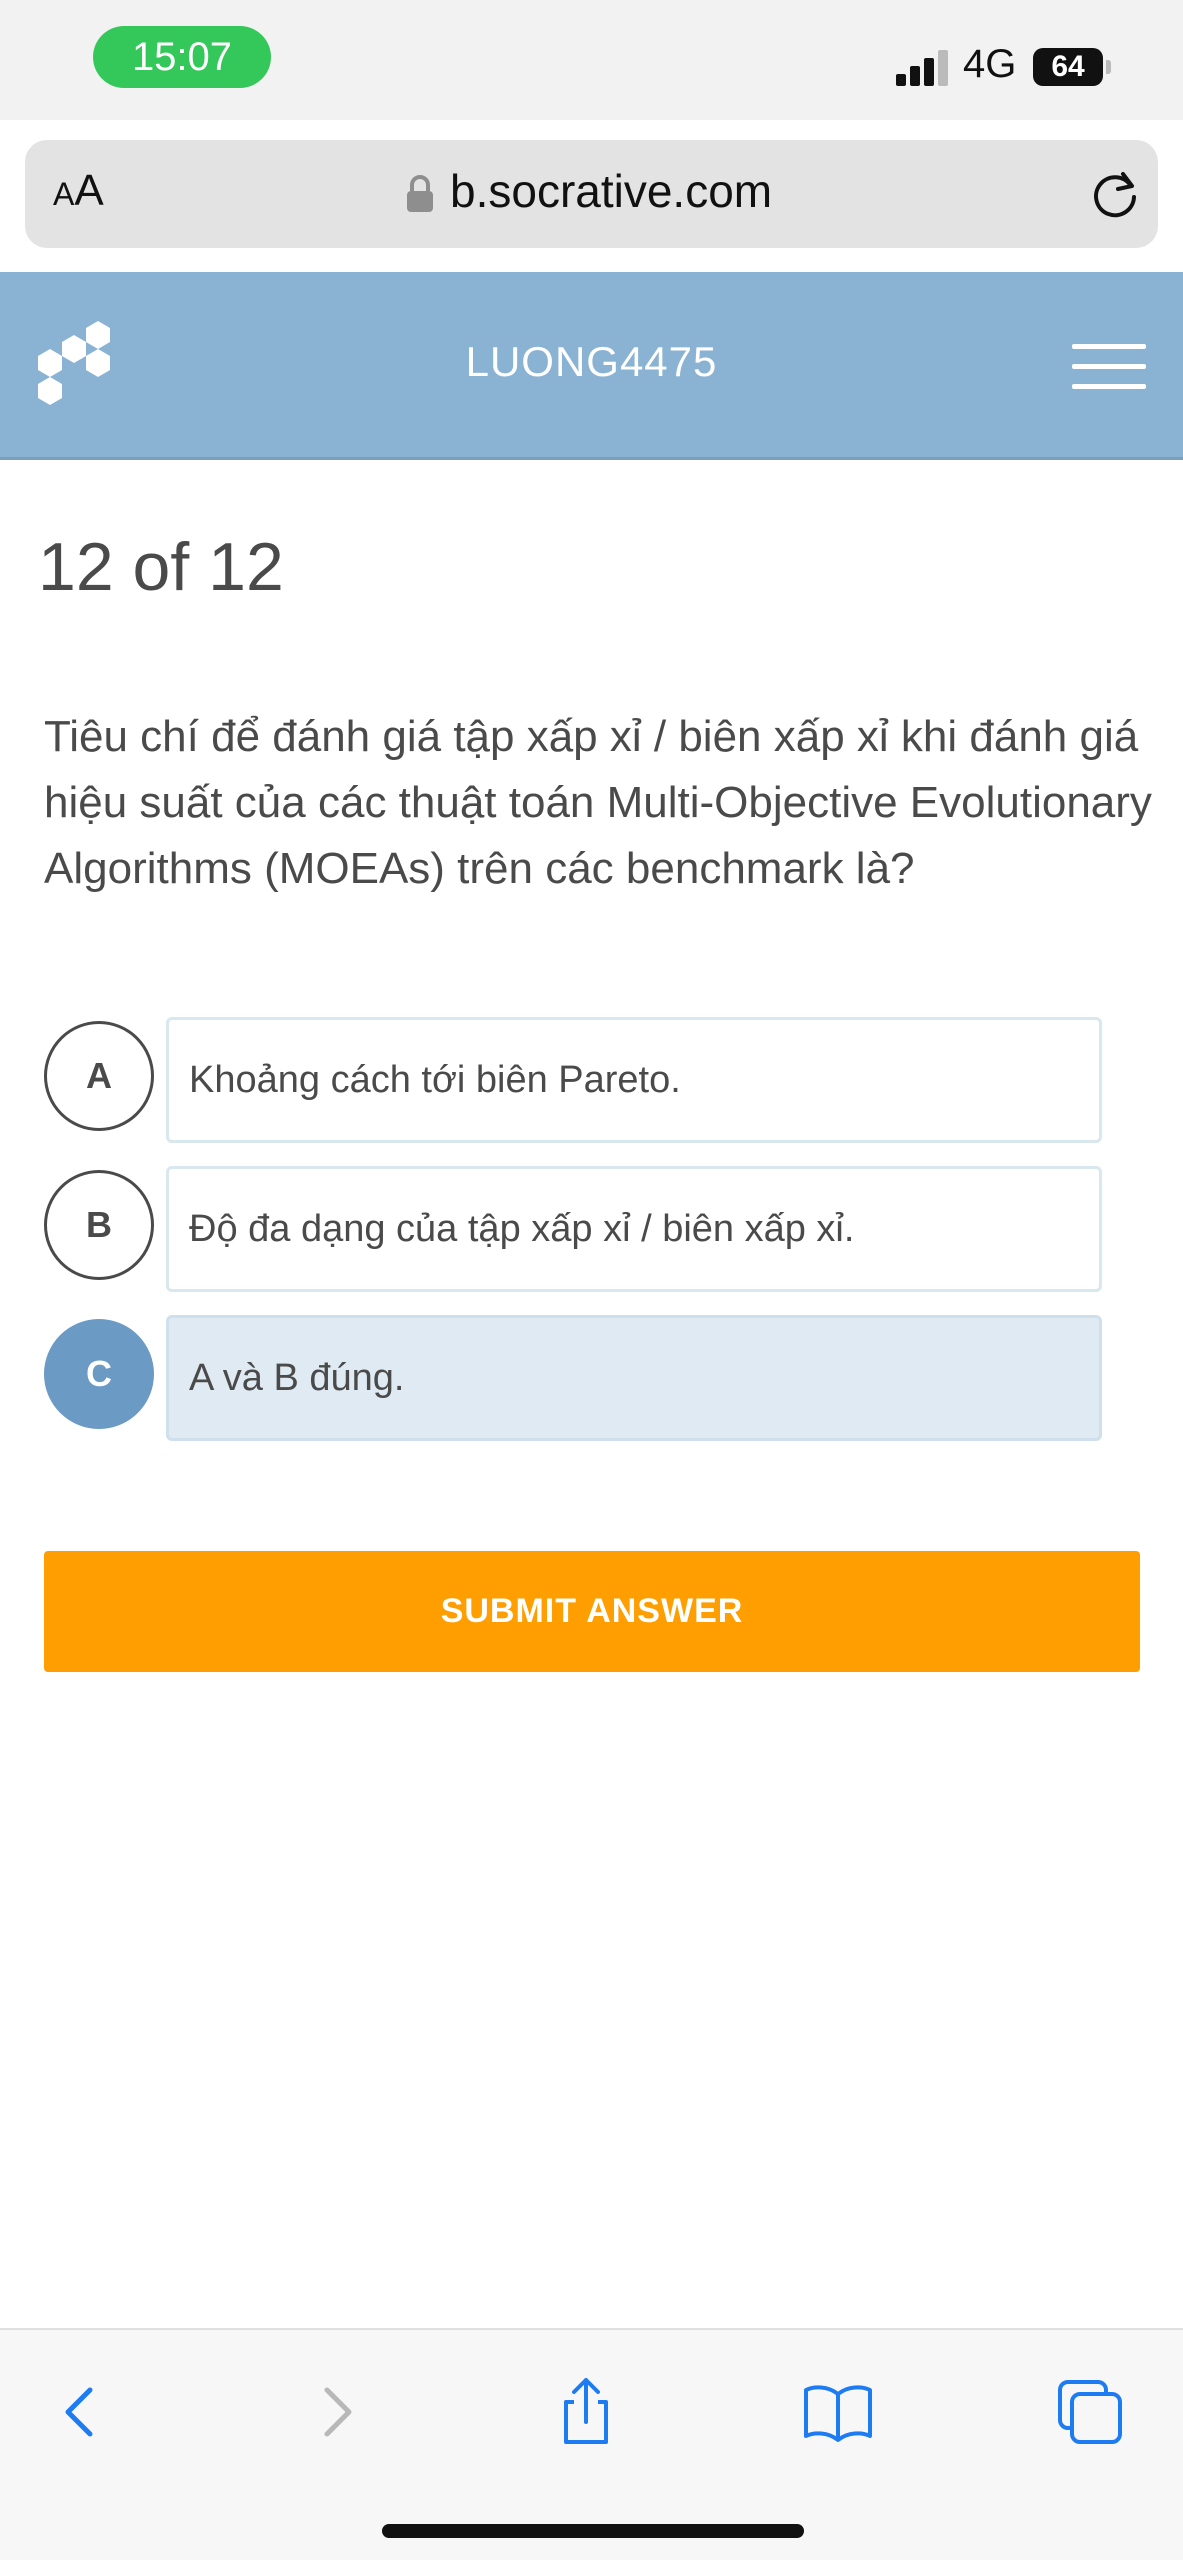 The height and width of the screenshot is (2560, 1183). I want to click on battery-level: 64, so click(1068, 66).